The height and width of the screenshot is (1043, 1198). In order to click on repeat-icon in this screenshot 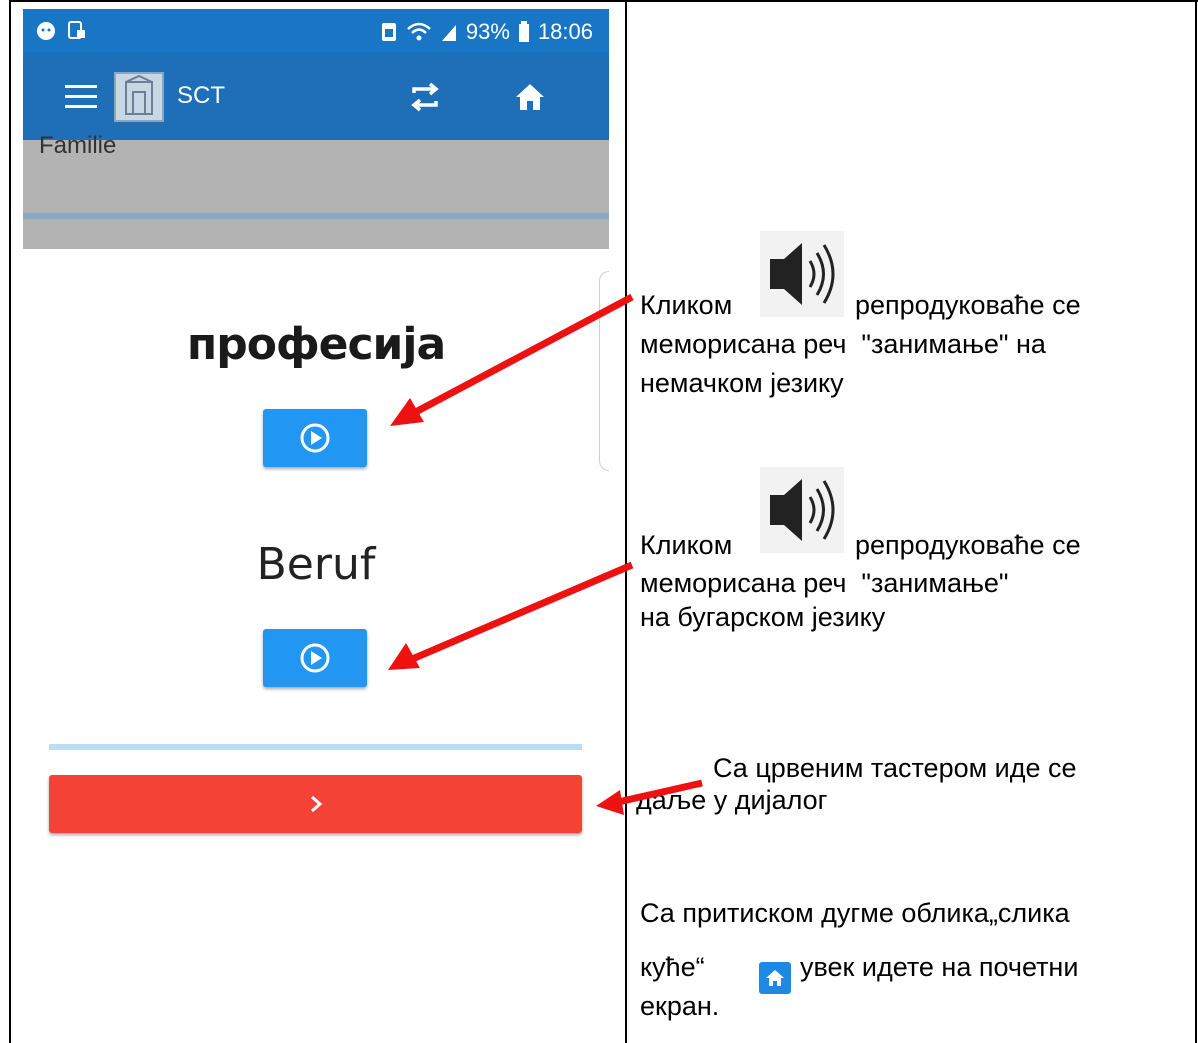, I will do `click(425, 99)`.